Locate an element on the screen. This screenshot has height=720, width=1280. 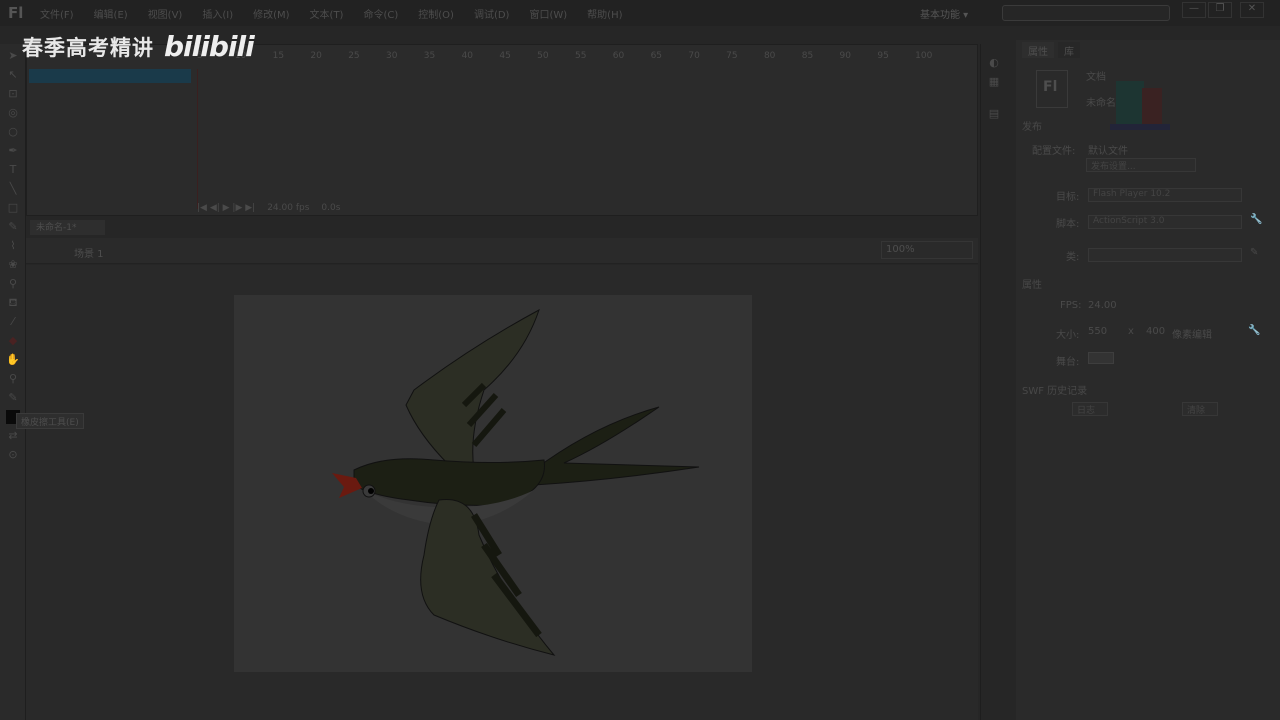
menu-edit: 编辑(E) is located at coordinates (111, 13).